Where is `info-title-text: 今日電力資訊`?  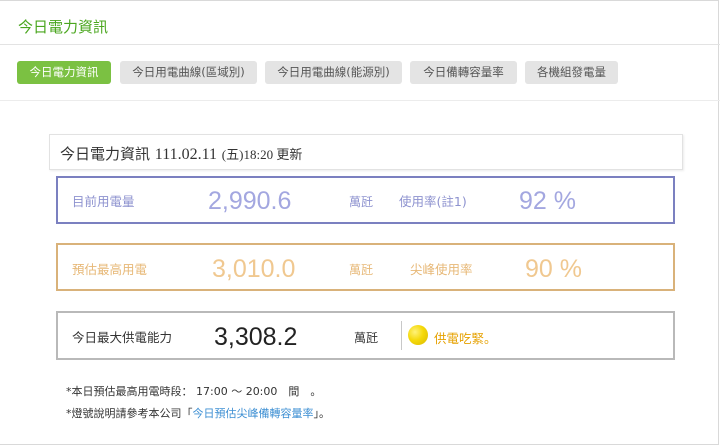
info-title-text: 今日電力資訊 is located at coordinates (105, 154).